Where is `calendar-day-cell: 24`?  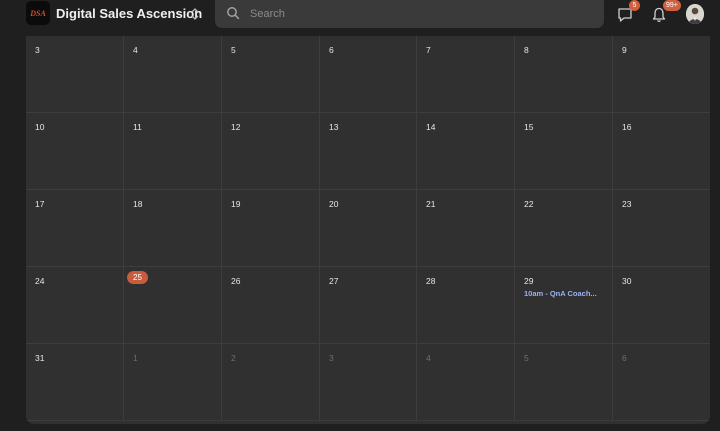
calendar-day-cell: 24 is located at coordinates (75, 305).